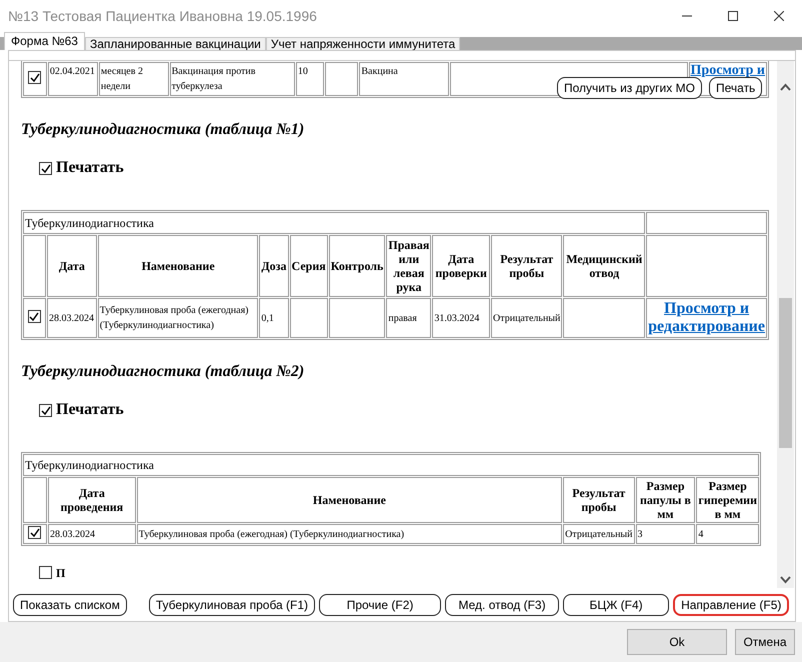  I want to click on action-button: Прочие (F2), so click(380, 605).